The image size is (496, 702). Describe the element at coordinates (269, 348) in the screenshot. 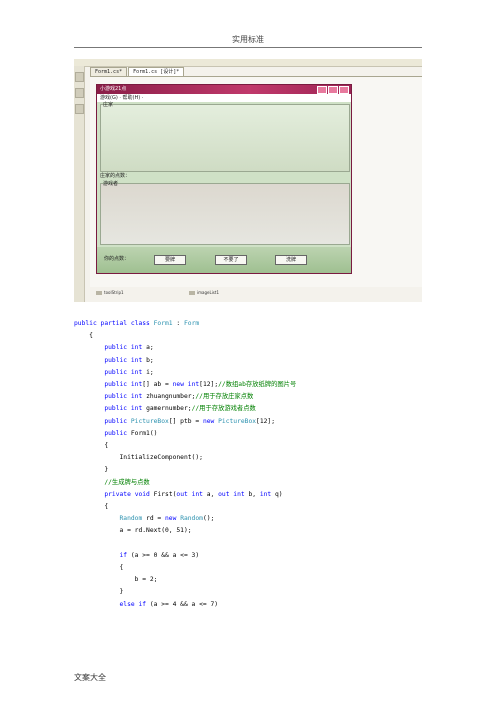

I see `code-line: public int a;` at that location.